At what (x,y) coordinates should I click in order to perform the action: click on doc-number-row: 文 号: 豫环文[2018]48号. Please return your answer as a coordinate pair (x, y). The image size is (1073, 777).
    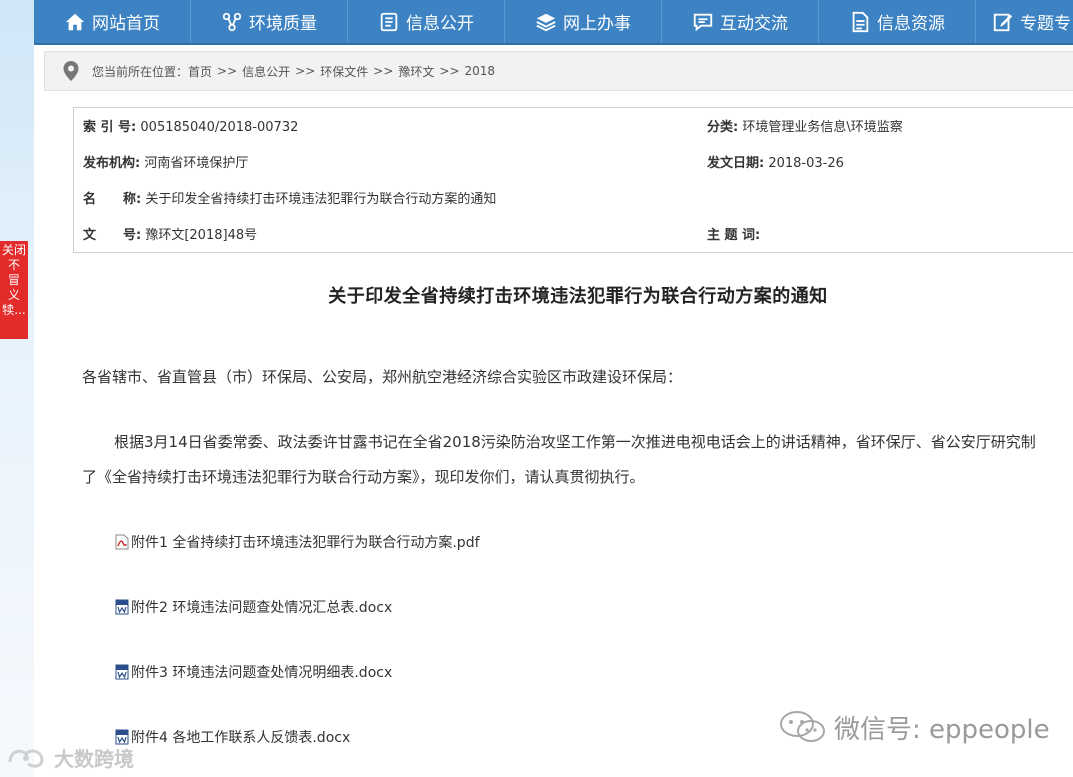
    Looking at the image, I should click on (170, 236).